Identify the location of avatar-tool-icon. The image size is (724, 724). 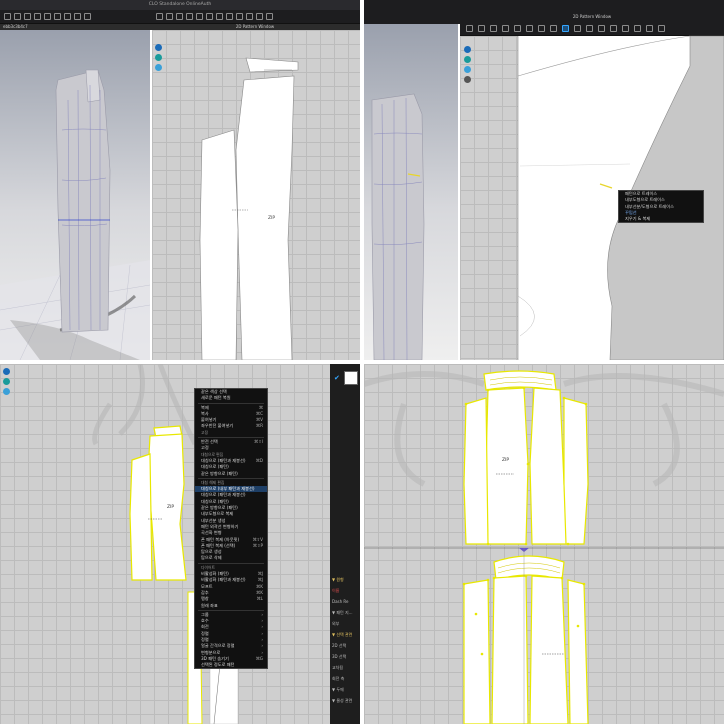
(47, 16).